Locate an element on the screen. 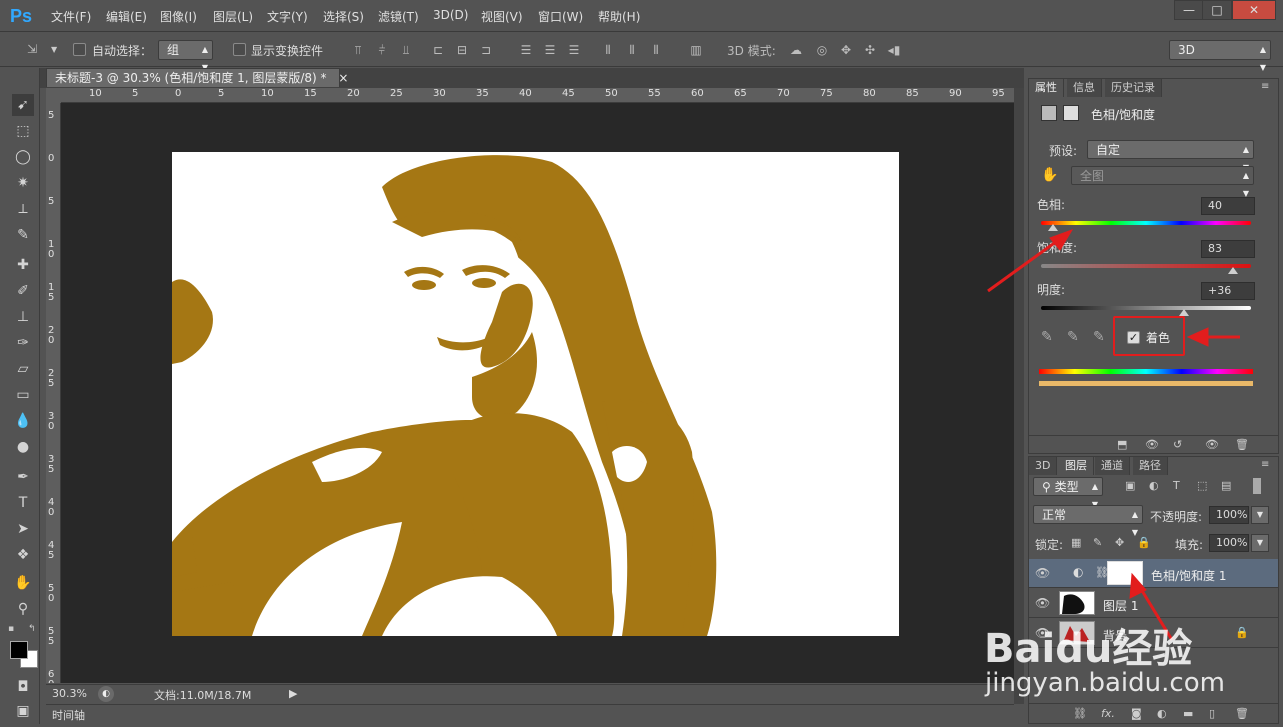  eyedropper-tool-icon: ✎ is located at coordinates (23, 235).